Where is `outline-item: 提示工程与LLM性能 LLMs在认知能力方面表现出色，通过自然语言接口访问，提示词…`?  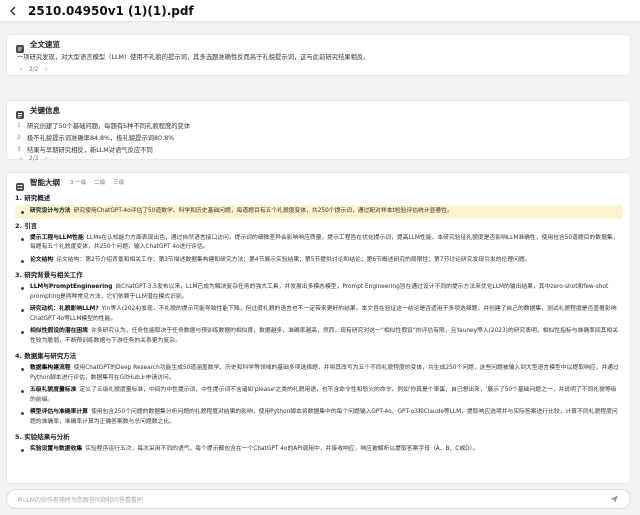 outline-item: 提示工程与LLM性能 LLMs在认知能力方面表现出色，通过自然语言接口访问，提示词… is located at coordinates (318, 243).